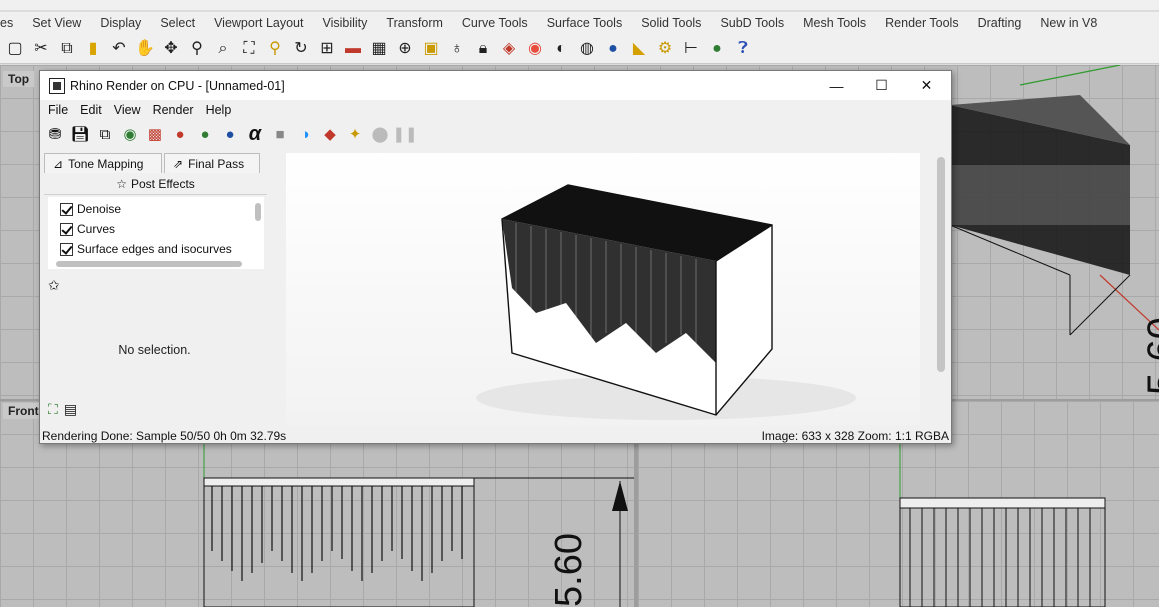  Describe the element at coordinates (926, 85) in the screenshot. I see `close-button: ✕` at that location.